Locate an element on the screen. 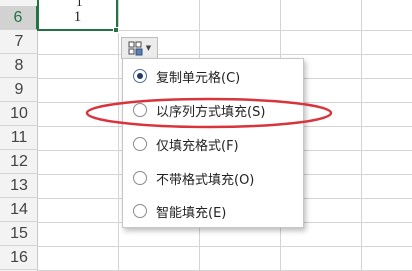  row-header-column: 6 7 8 9 10 11 12 13 14 15 16 is located at coordinates (19, 135).